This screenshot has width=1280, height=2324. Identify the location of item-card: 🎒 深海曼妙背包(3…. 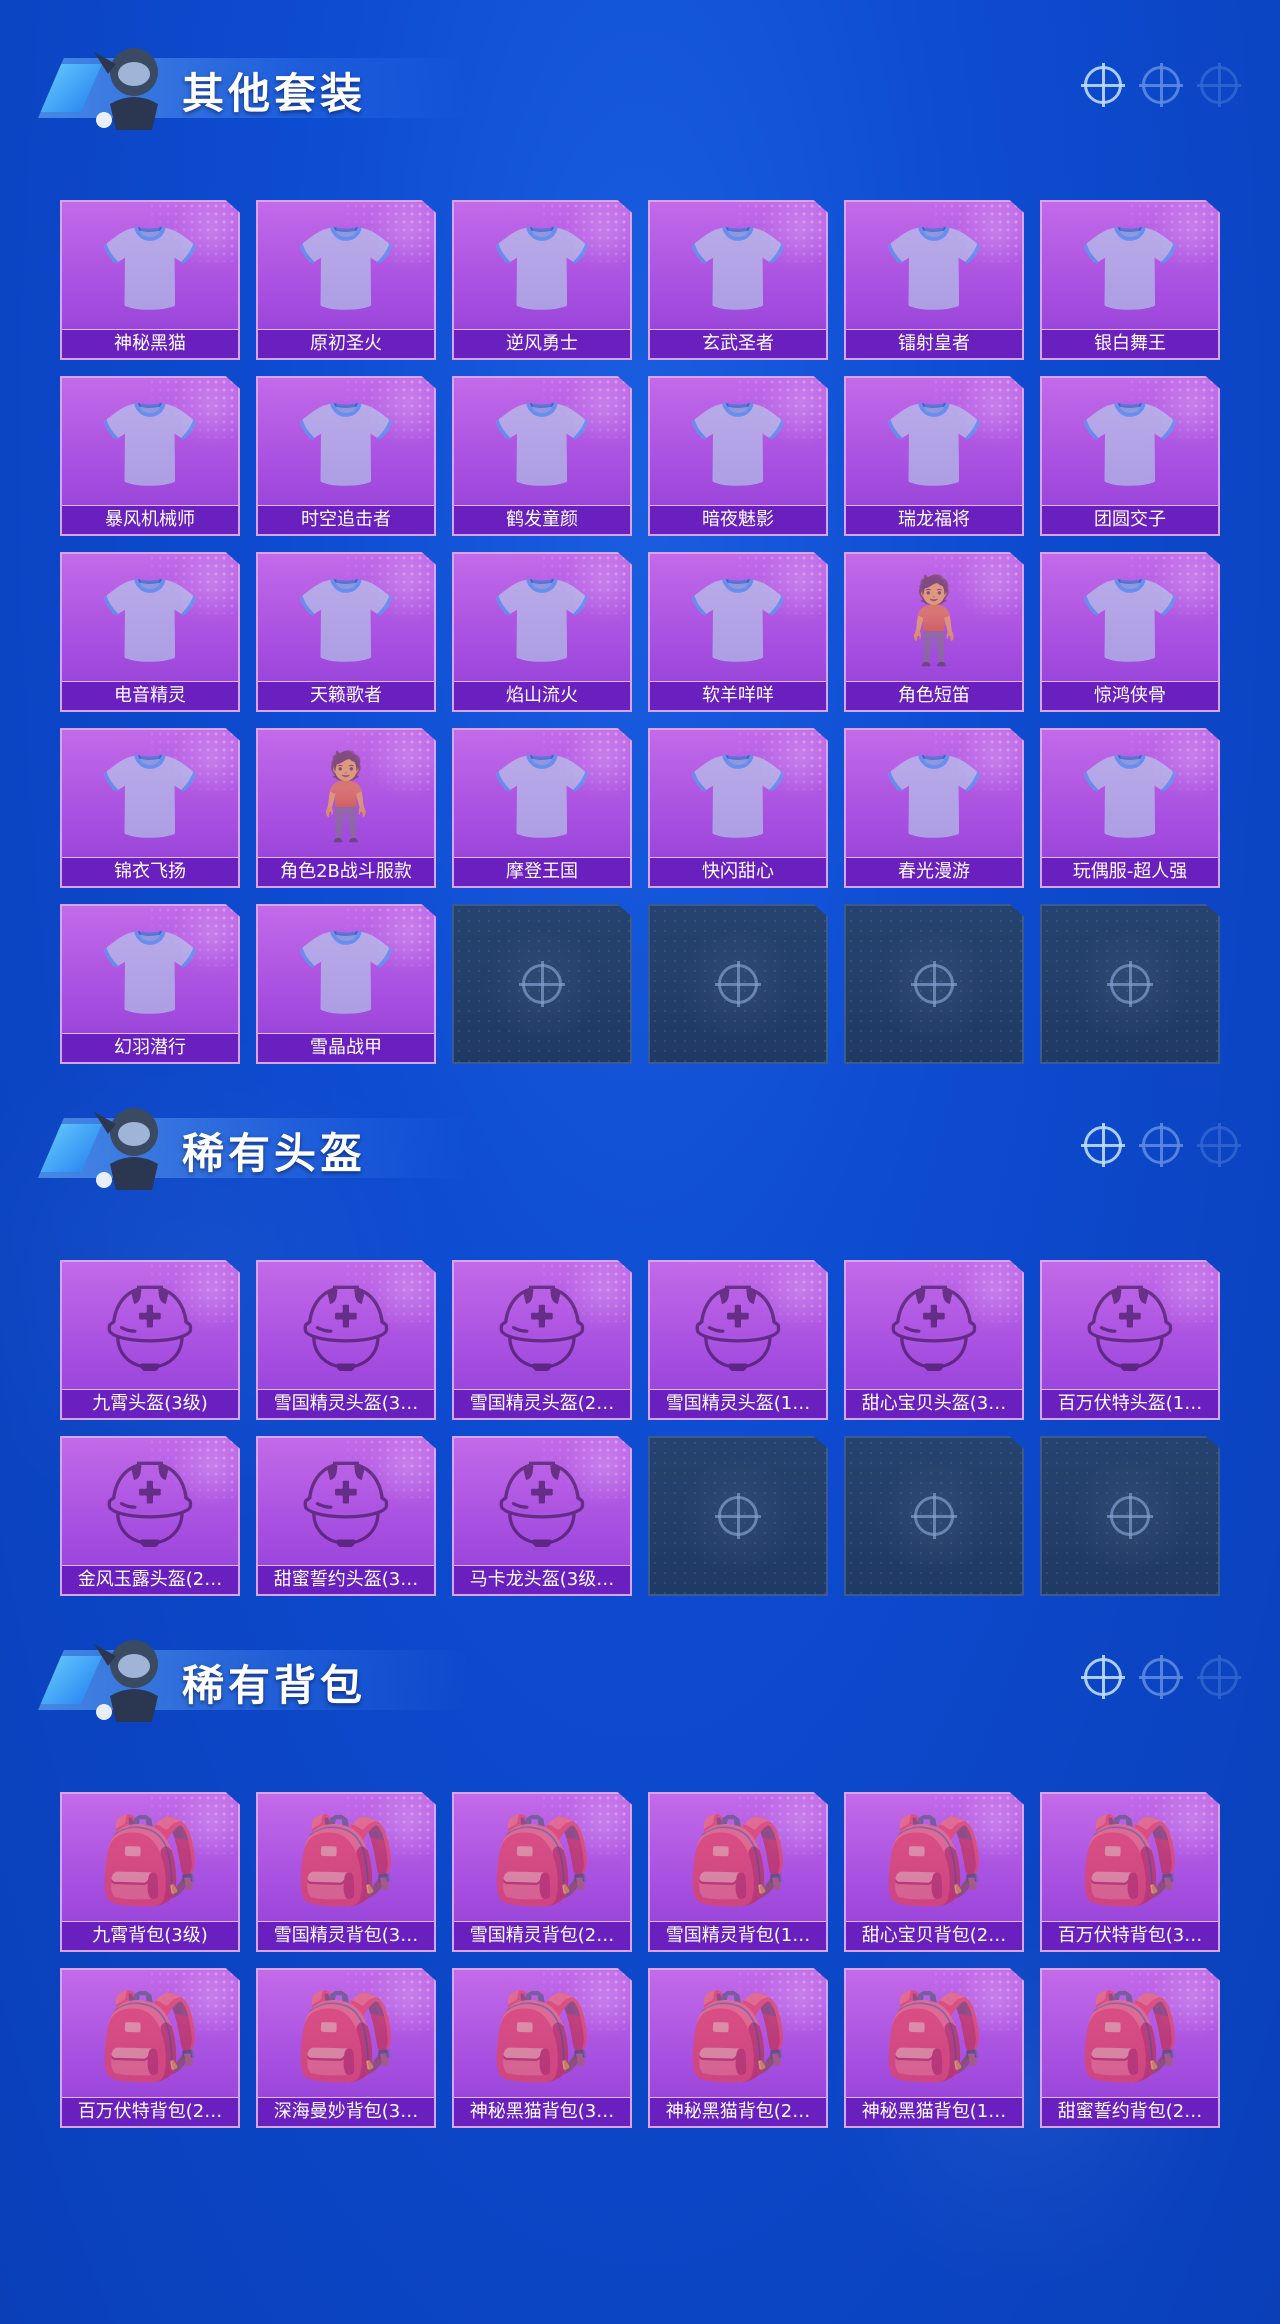
(346, 2048).